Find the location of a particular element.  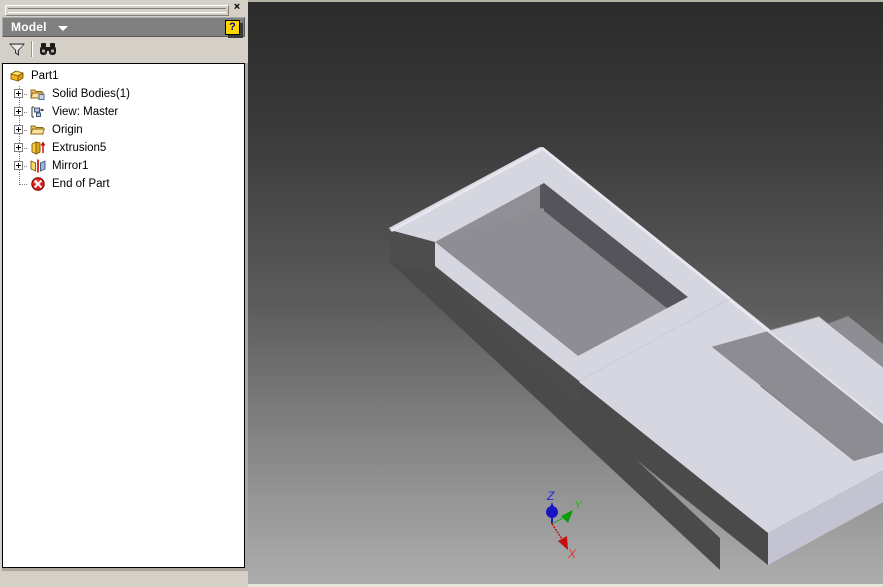

solid-bodies-icon is located at coordinates (38, 94).